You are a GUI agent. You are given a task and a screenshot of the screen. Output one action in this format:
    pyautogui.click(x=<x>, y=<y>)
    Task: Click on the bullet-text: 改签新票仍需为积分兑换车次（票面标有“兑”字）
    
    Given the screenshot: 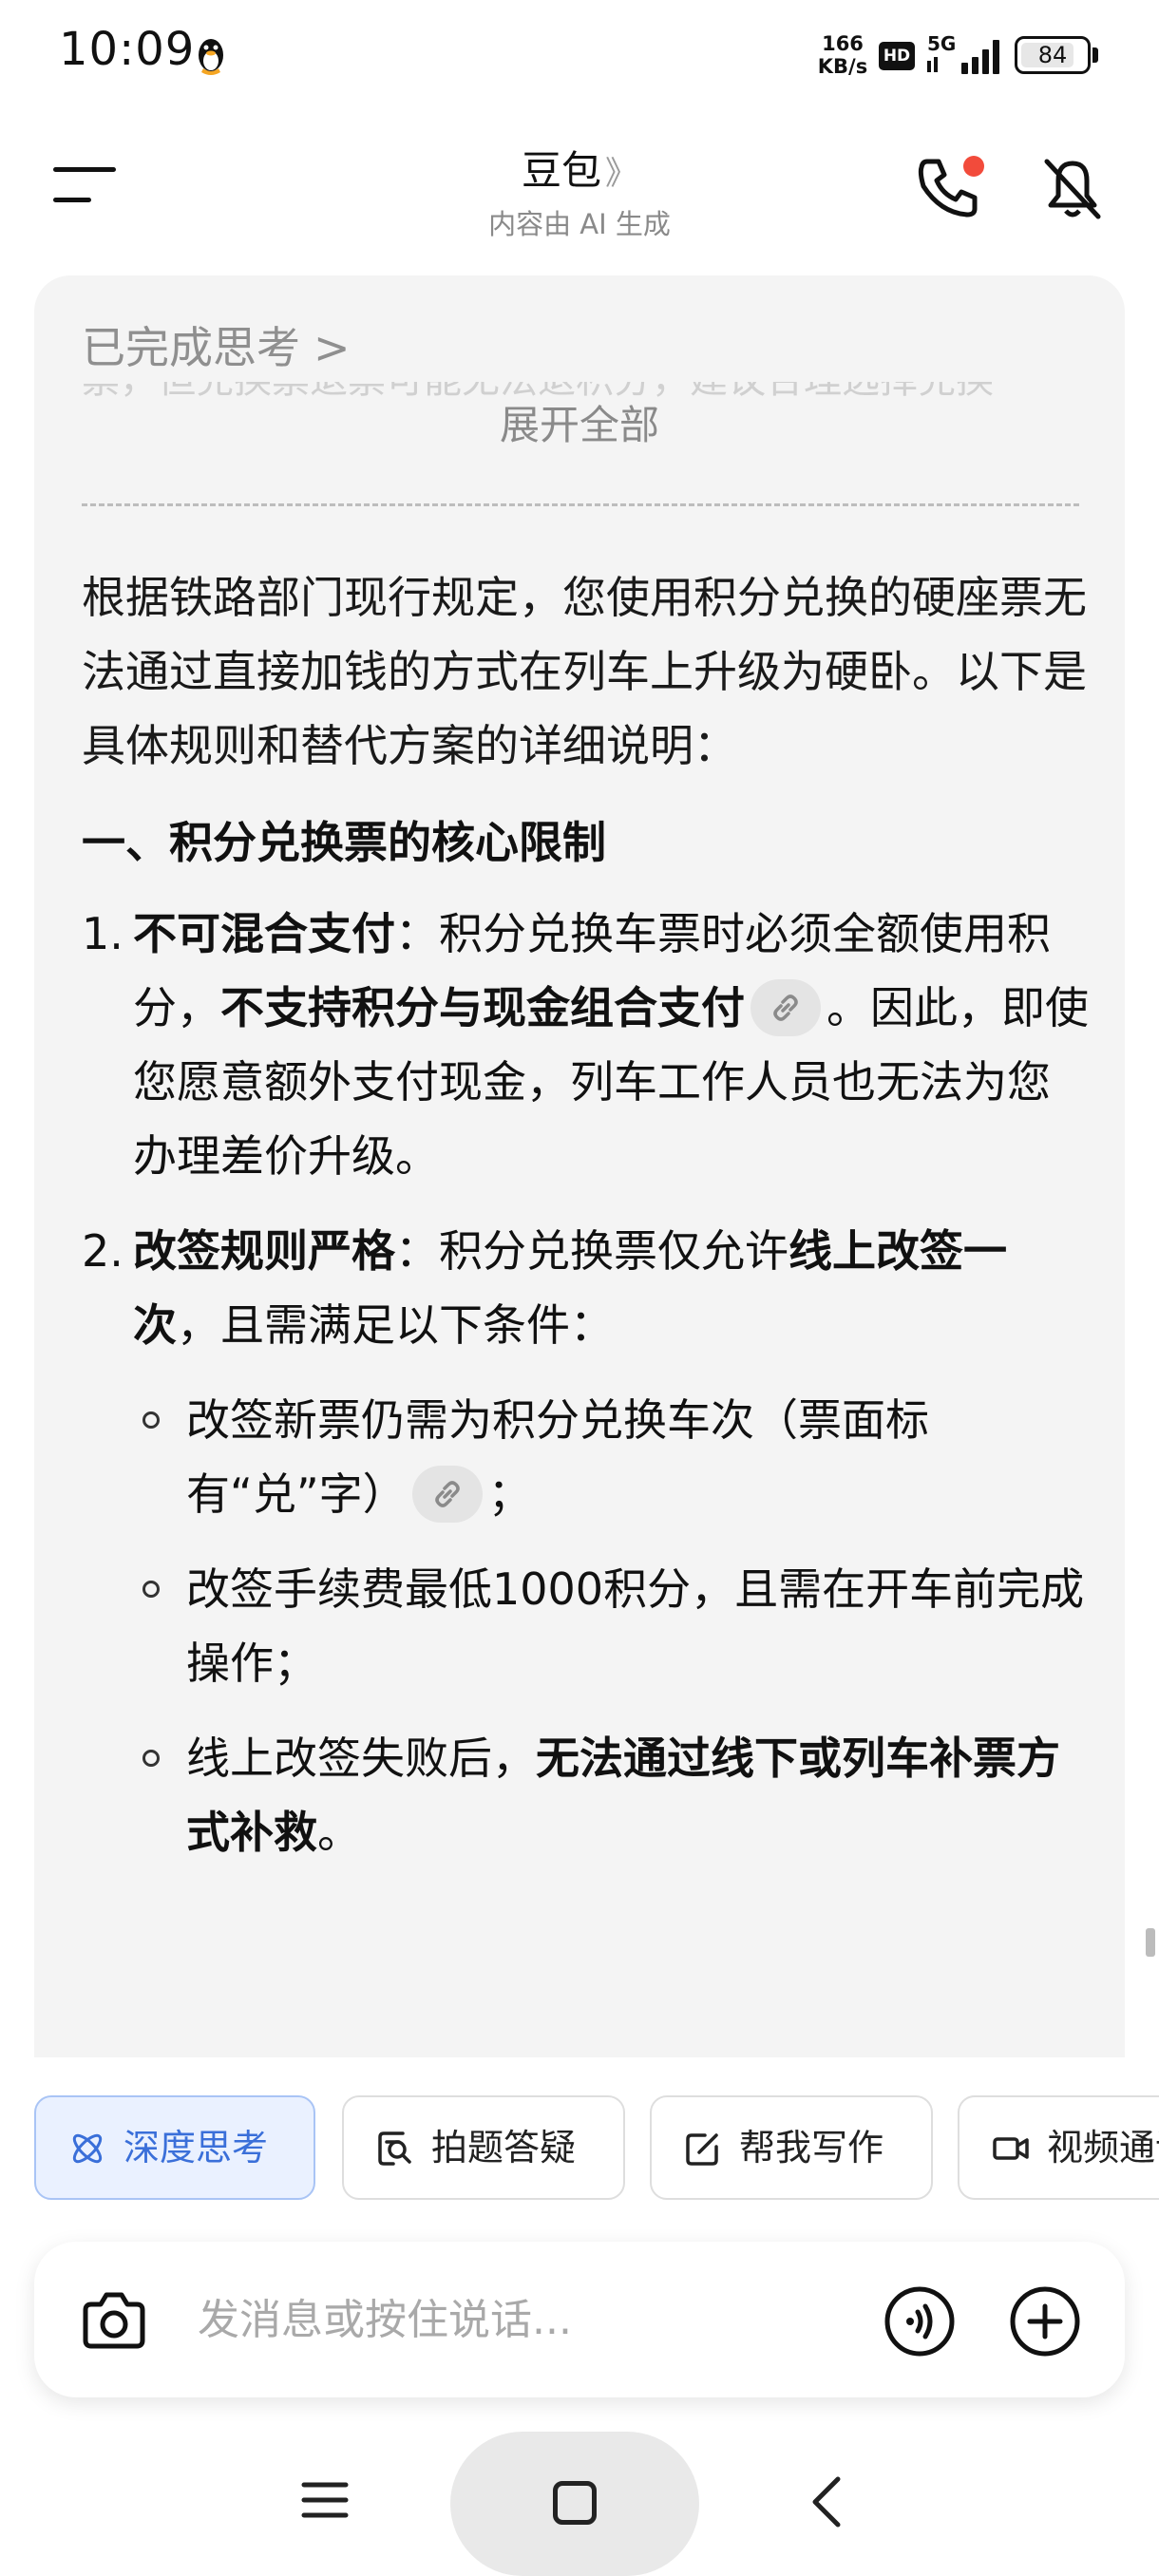 What is the action you would take?
    pyautogui.click(x=557, y=1457)
    